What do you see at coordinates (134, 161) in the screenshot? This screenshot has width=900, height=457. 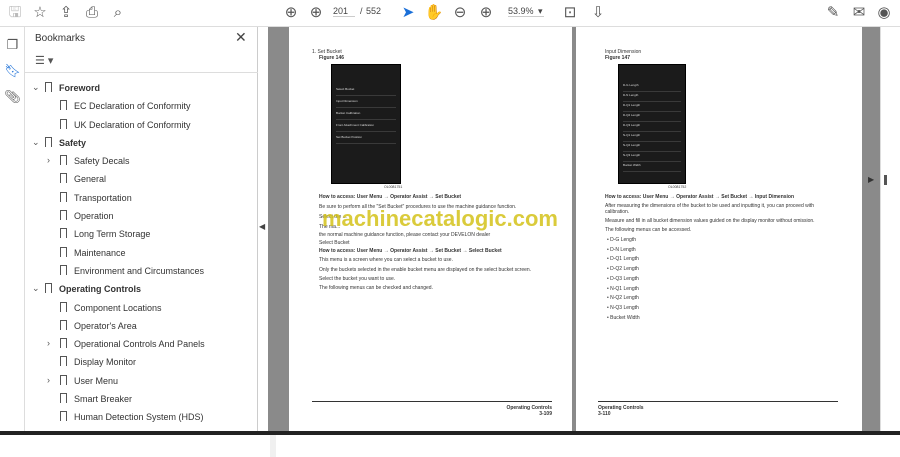 I see `bookmark-item: › Safety Decals` at bounding box center [134, 161].